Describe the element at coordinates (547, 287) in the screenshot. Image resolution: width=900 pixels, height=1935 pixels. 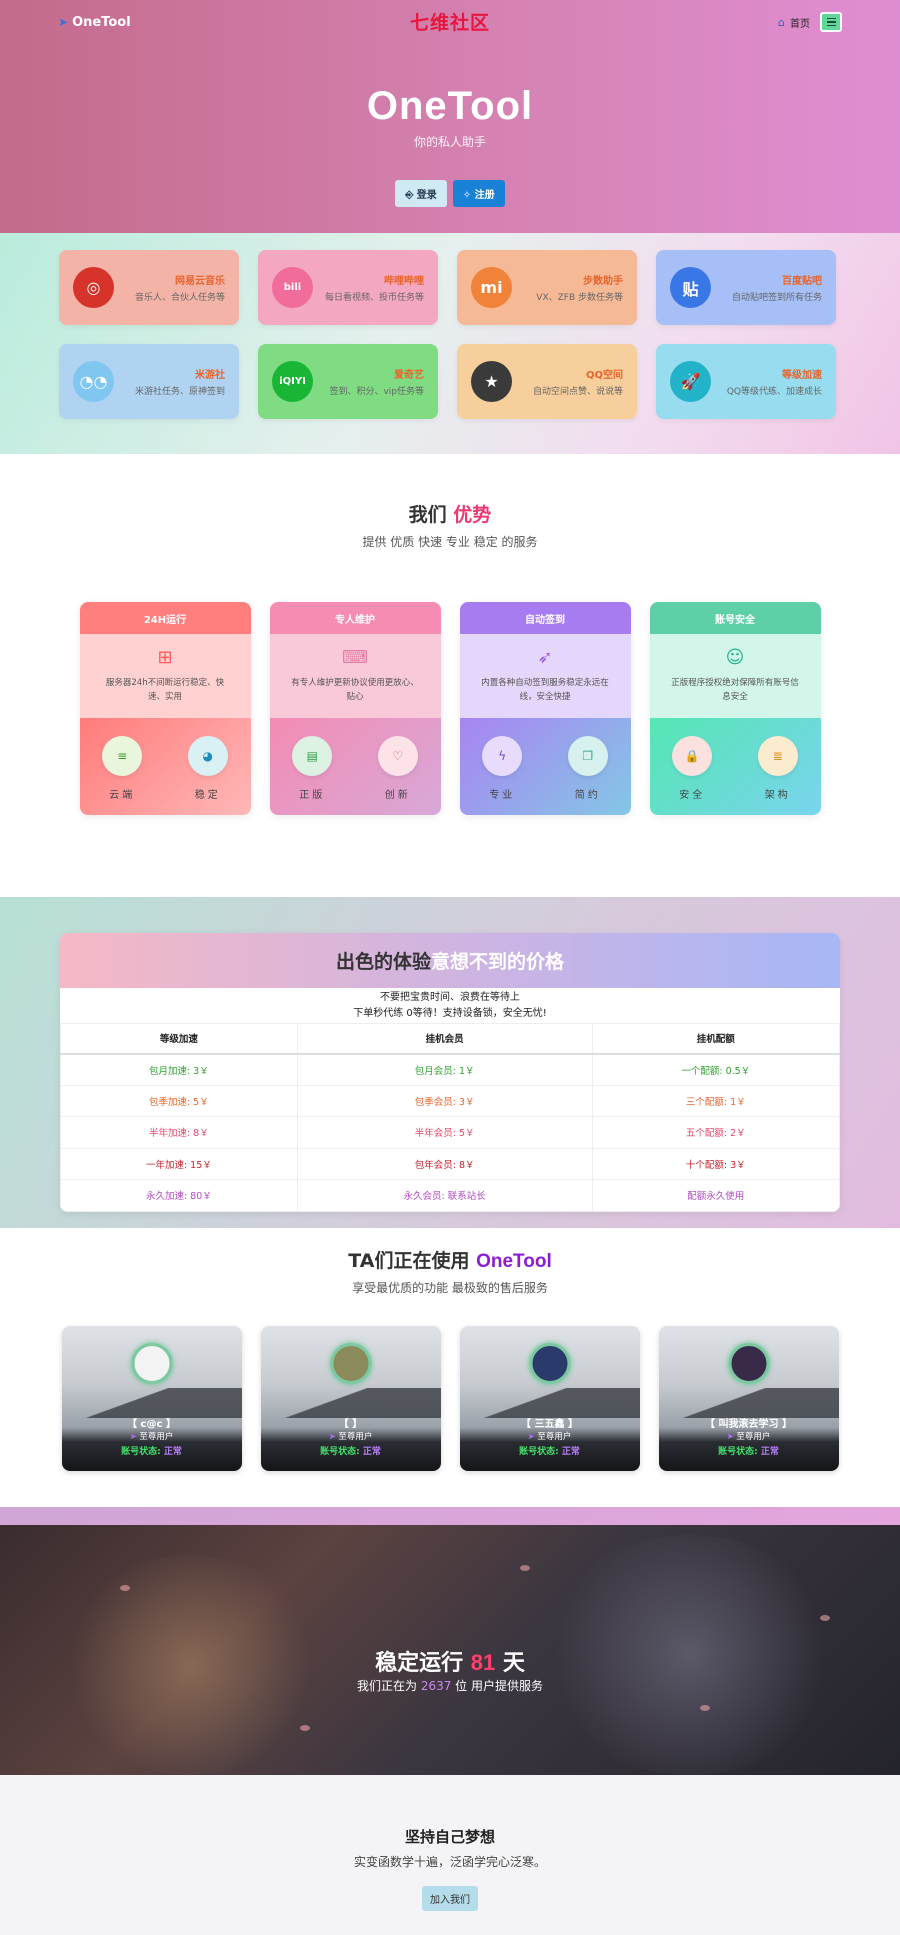
I see `app-card: mi 步数助手 VX、ZFB 步数任务等` at that location.